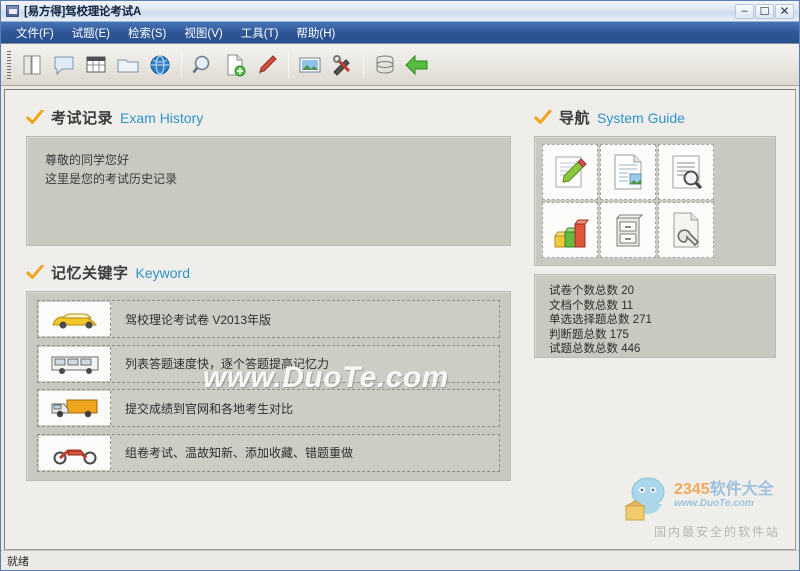  Describe the element at coordinates (12, 11) in the screenshot. I see `app-icon` at that location.